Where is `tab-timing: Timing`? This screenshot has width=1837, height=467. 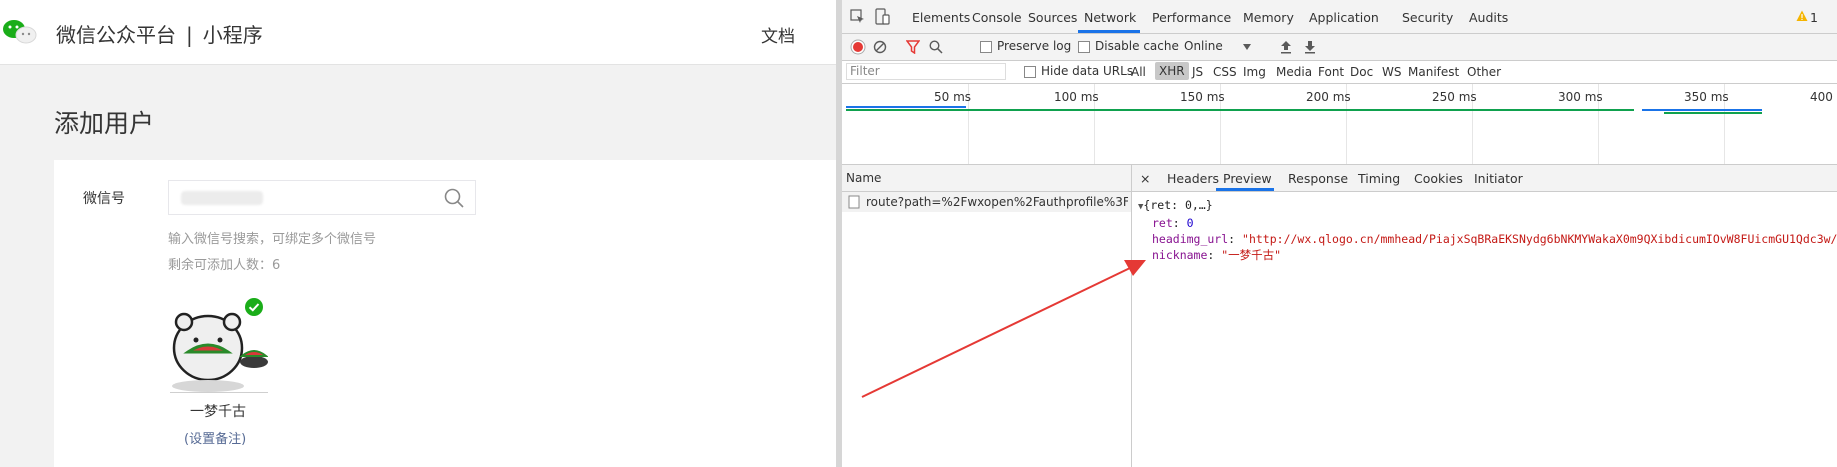
tab-timing: Timing is located at coordinates (1379, 178).